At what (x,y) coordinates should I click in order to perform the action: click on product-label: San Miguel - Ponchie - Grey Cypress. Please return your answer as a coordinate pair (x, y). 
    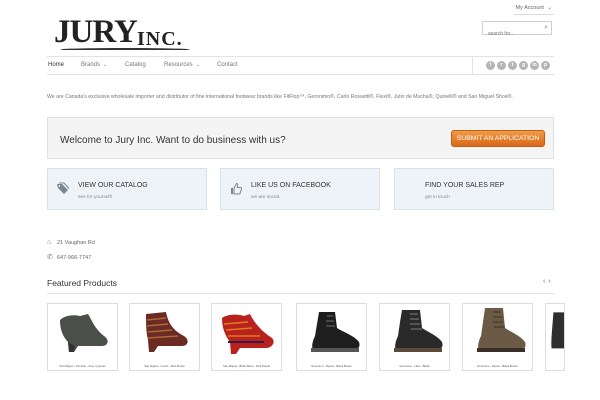
    Looking at the image, I should click on (82, 366).